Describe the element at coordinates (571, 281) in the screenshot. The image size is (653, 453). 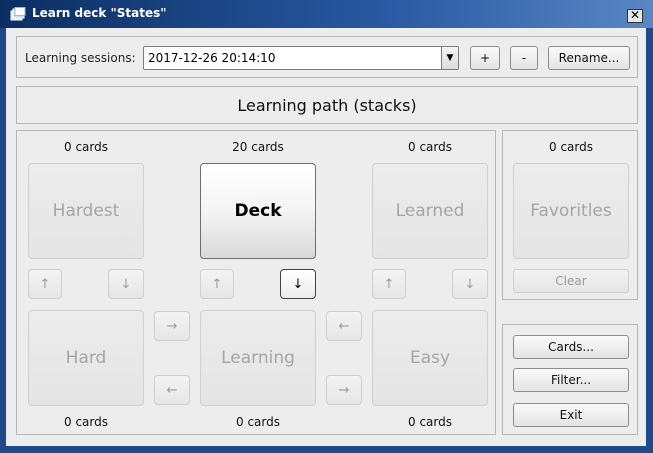
I see `clear-favorites-button: Clear` at that location.